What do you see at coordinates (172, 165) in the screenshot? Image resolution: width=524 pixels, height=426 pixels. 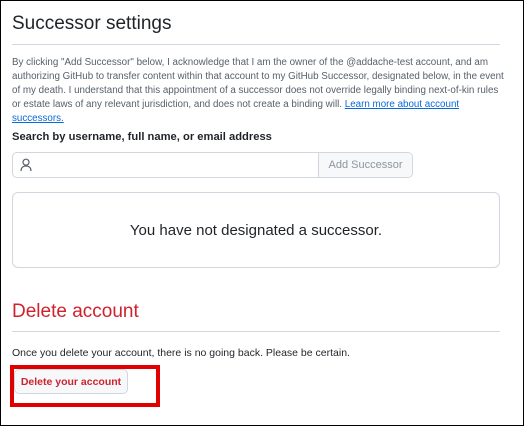 I see `successor-search-input` at bounding box center [172, 165].